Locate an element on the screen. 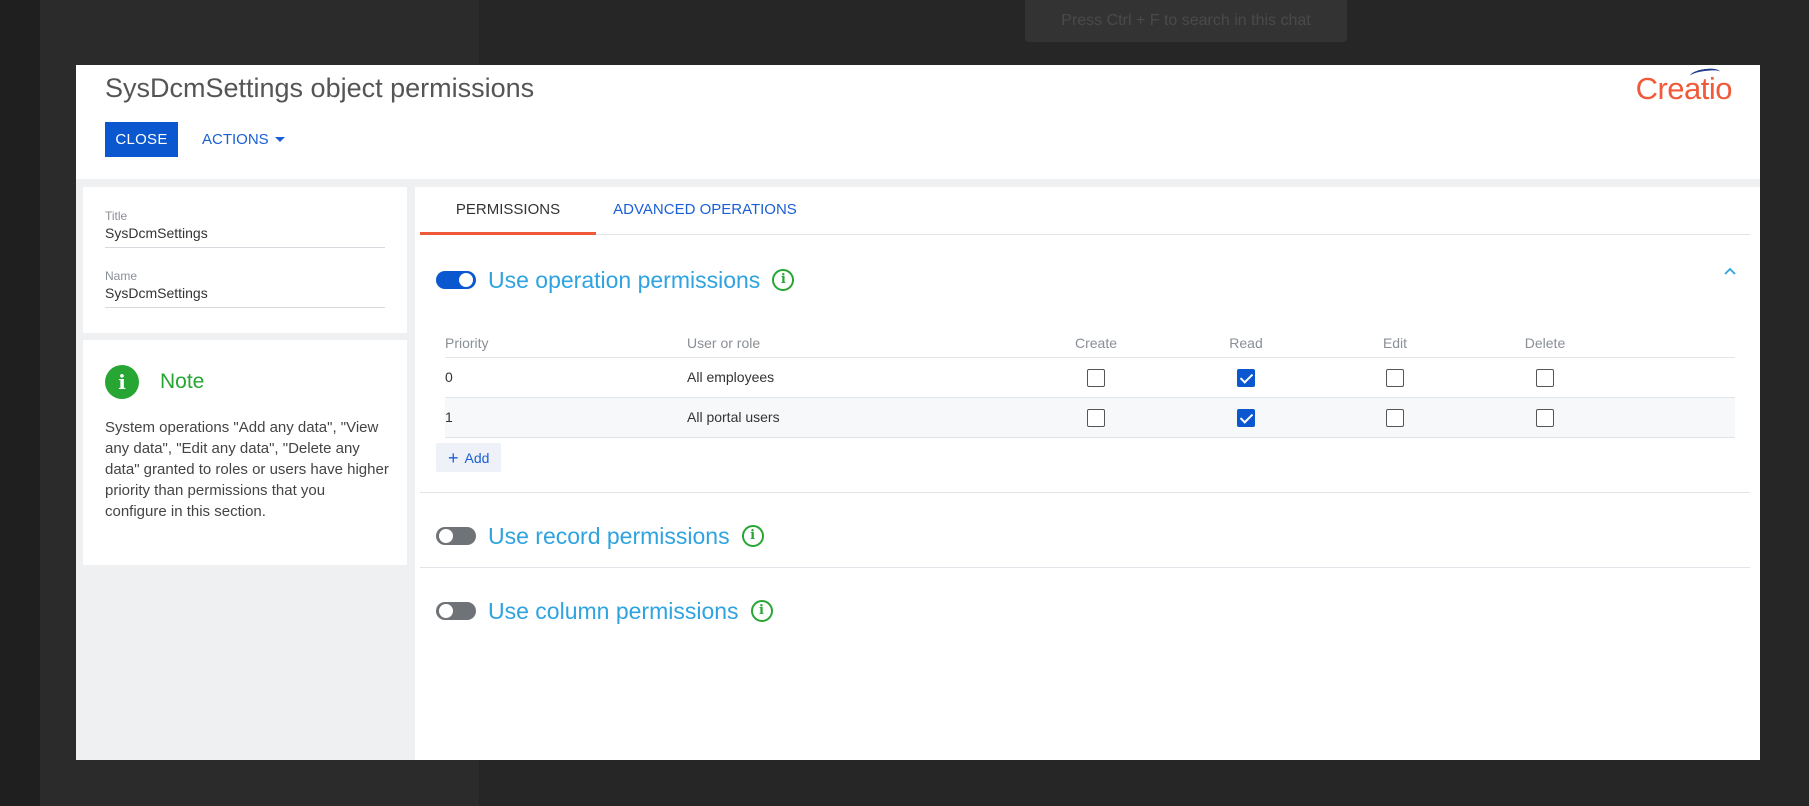 The height and width of the screenshot is (806, 1809). object-info-card: Title SysDcmSettings Name SysDcmSettings is located at coordinates (245, 260).